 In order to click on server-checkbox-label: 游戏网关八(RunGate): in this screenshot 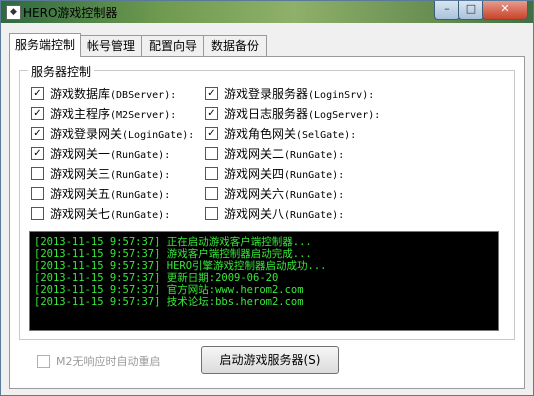, I will do `click(284, 213)`.